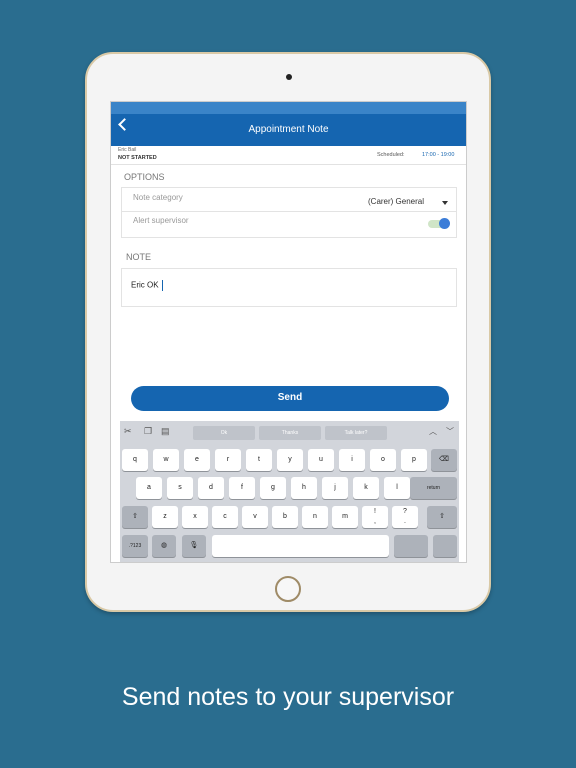 The height and width of the screenshot is (768, 576). Describe the element at coordinates (127, 150) in the screenshot. I see `client-name: Eric Bail` at that location.